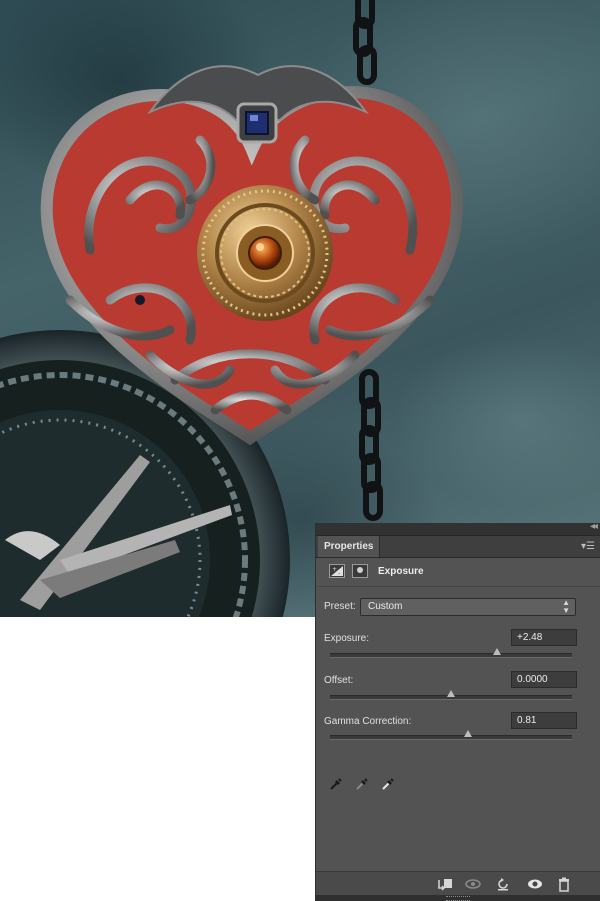 The height and width of the screenshot is (901, 600). What do you see at coordinates (468, 607) in the screenshot?
I see `preset-dropdown: Custom ▲ ▼` at bounding box center [468, 607].